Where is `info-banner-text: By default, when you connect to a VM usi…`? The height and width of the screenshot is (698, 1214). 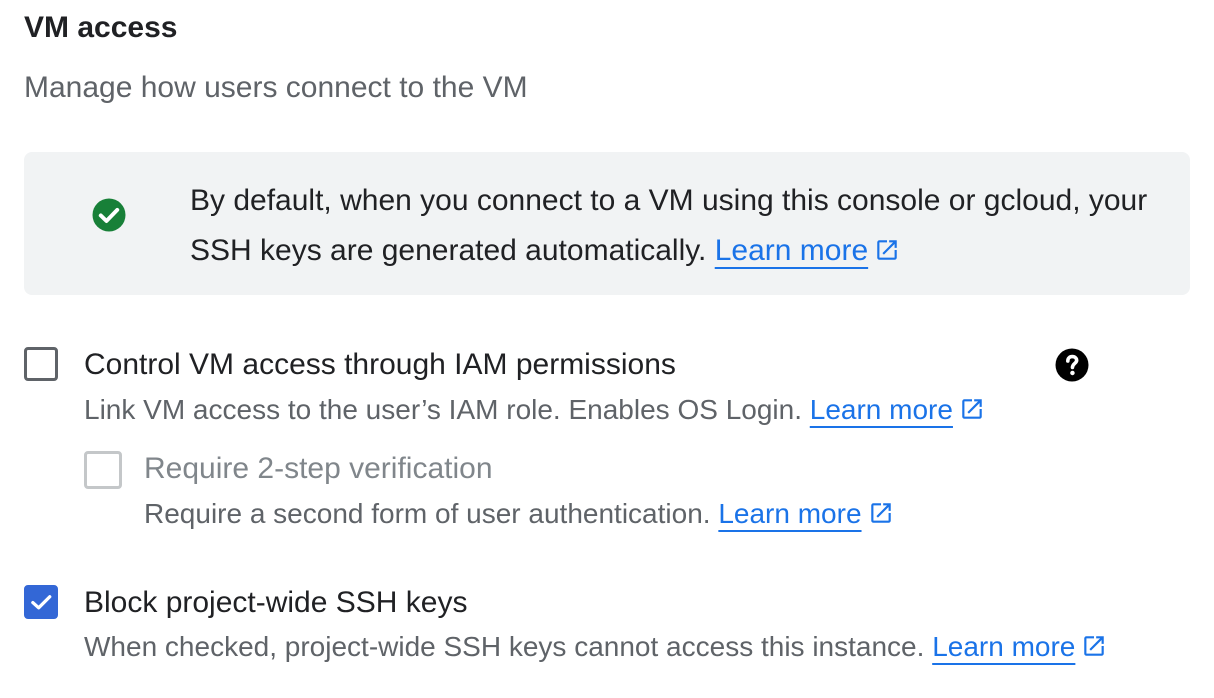
info-banner-text: By default, when you connect to a VM usi… is located at coordinates (685, 226).